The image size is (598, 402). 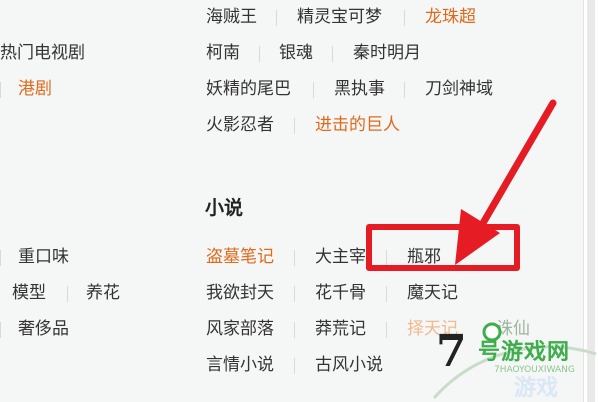 I want to click on watermark-seven: 7, so click(x=451, y=351).